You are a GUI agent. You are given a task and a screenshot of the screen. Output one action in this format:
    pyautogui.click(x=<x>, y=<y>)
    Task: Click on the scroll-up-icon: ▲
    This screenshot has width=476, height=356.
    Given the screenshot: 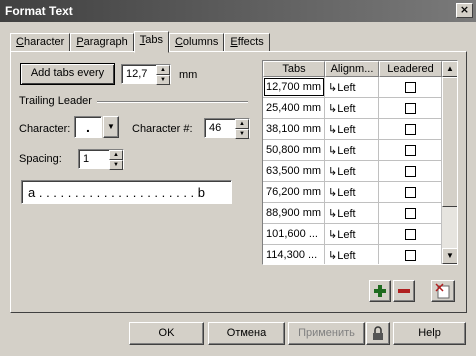 What is the action you would take?
    pyautogui.click(x=449, y=69)
    